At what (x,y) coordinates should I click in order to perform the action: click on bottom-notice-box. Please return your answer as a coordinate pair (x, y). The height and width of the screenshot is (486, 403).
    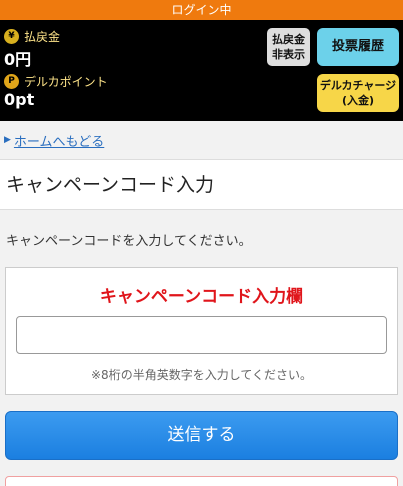
    Looking at the image, I should click on (201, 481).